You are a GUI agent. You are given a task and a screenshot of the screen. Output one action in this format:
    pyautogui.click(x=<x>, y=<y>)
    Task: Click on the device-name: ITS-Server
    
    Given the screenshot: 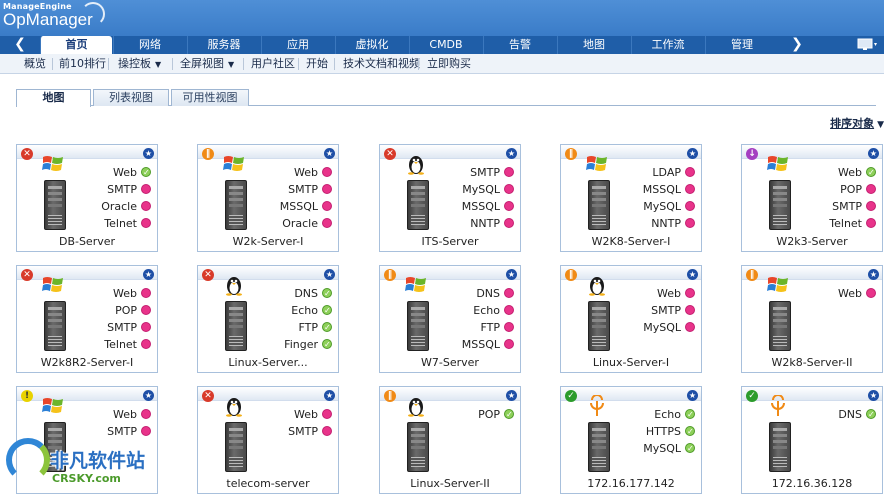 What is the action you would take?
    pyautogui.click(x=450, y=241)
    